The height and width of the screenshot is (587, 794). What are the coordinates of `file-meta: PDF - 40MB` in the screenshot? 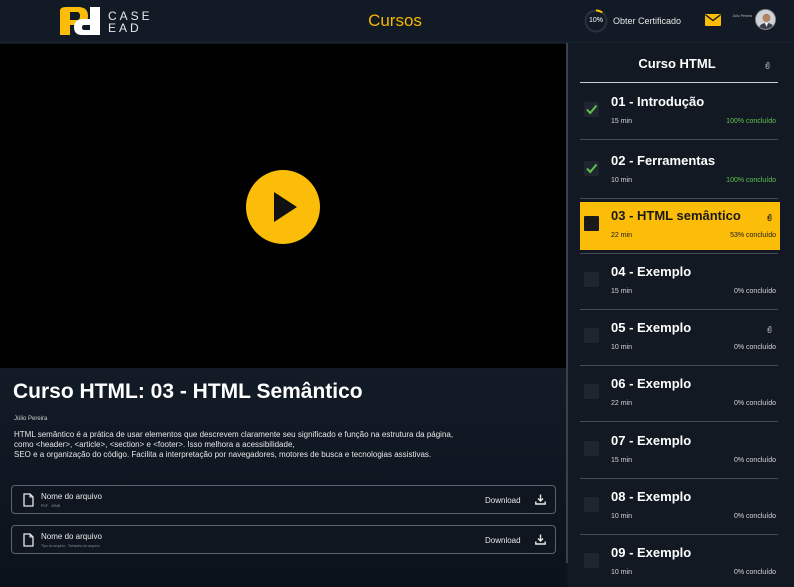 It's located at (51, 506).